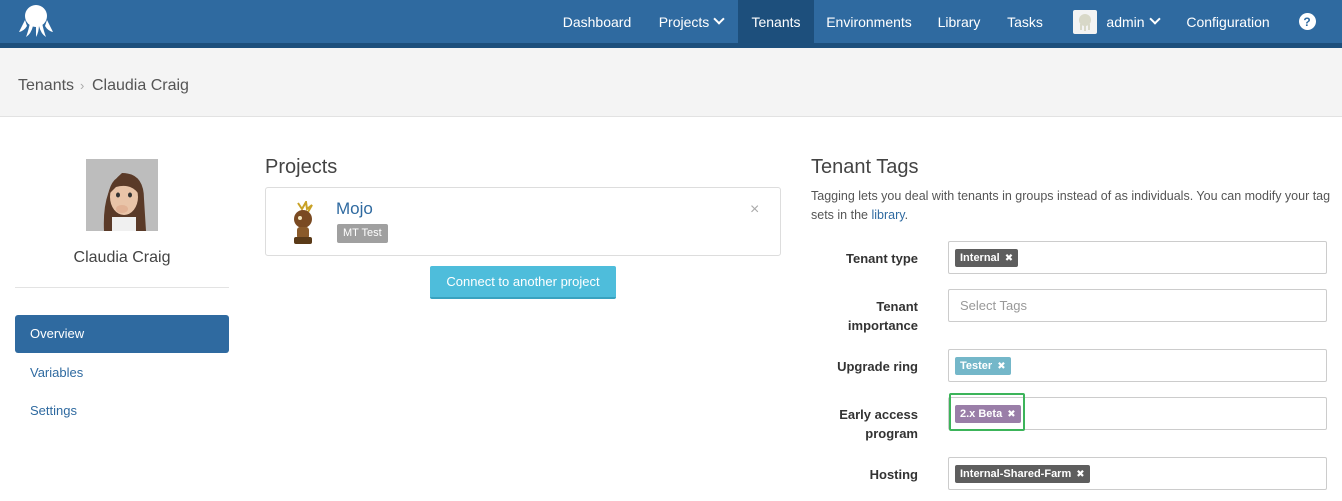 The height and width of the screenshot is (501, 1342). Describe the element at coordinates (122, 334) in the screenshot. I see `sidebar-item-overview: Overview` at that location.